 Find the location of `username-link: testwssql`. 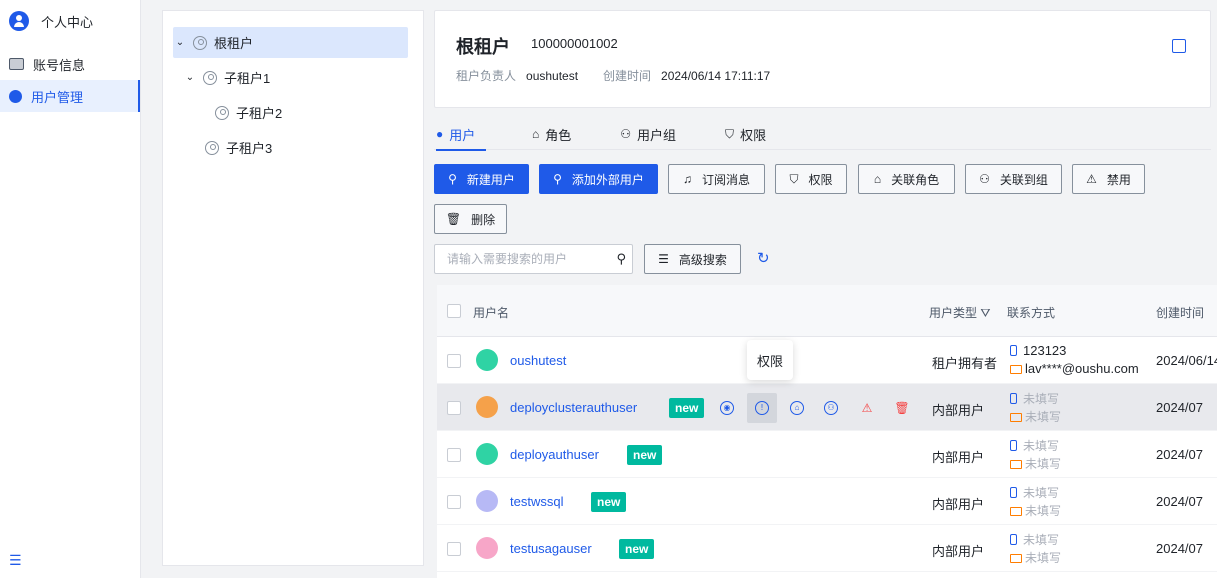

username-link: testwssql is located at coordinates (536, 501).